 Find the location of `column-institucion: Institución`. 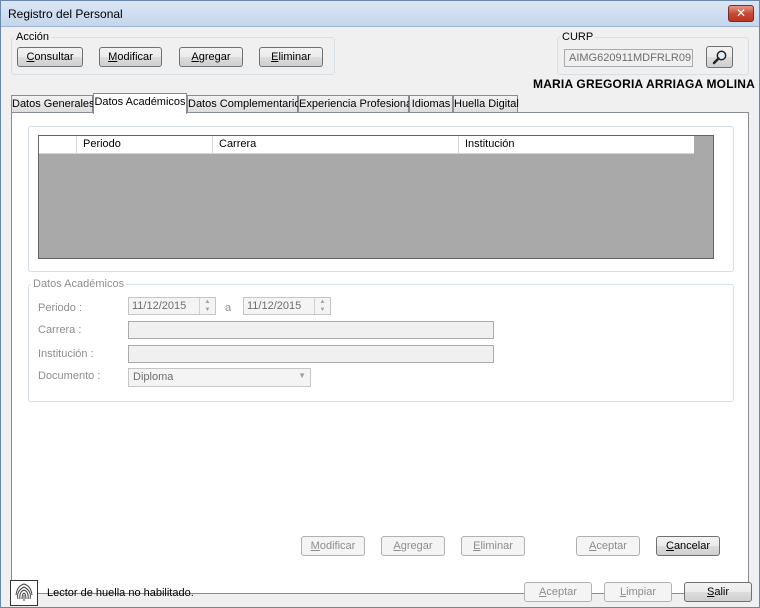

column-institucion: Institución is located at coordinates (576, 145).